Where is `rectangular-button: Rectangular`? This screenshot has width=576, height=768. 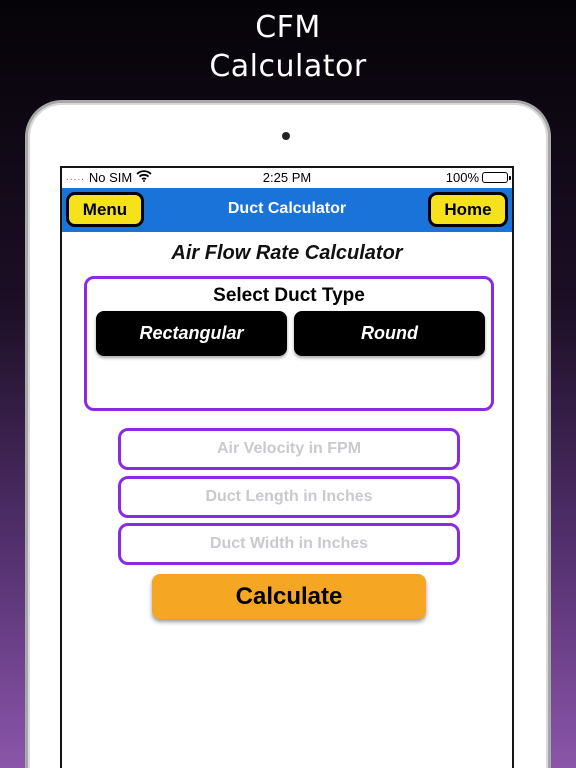
rectangular-button: Rectangular is located at coordinates (191, 333).